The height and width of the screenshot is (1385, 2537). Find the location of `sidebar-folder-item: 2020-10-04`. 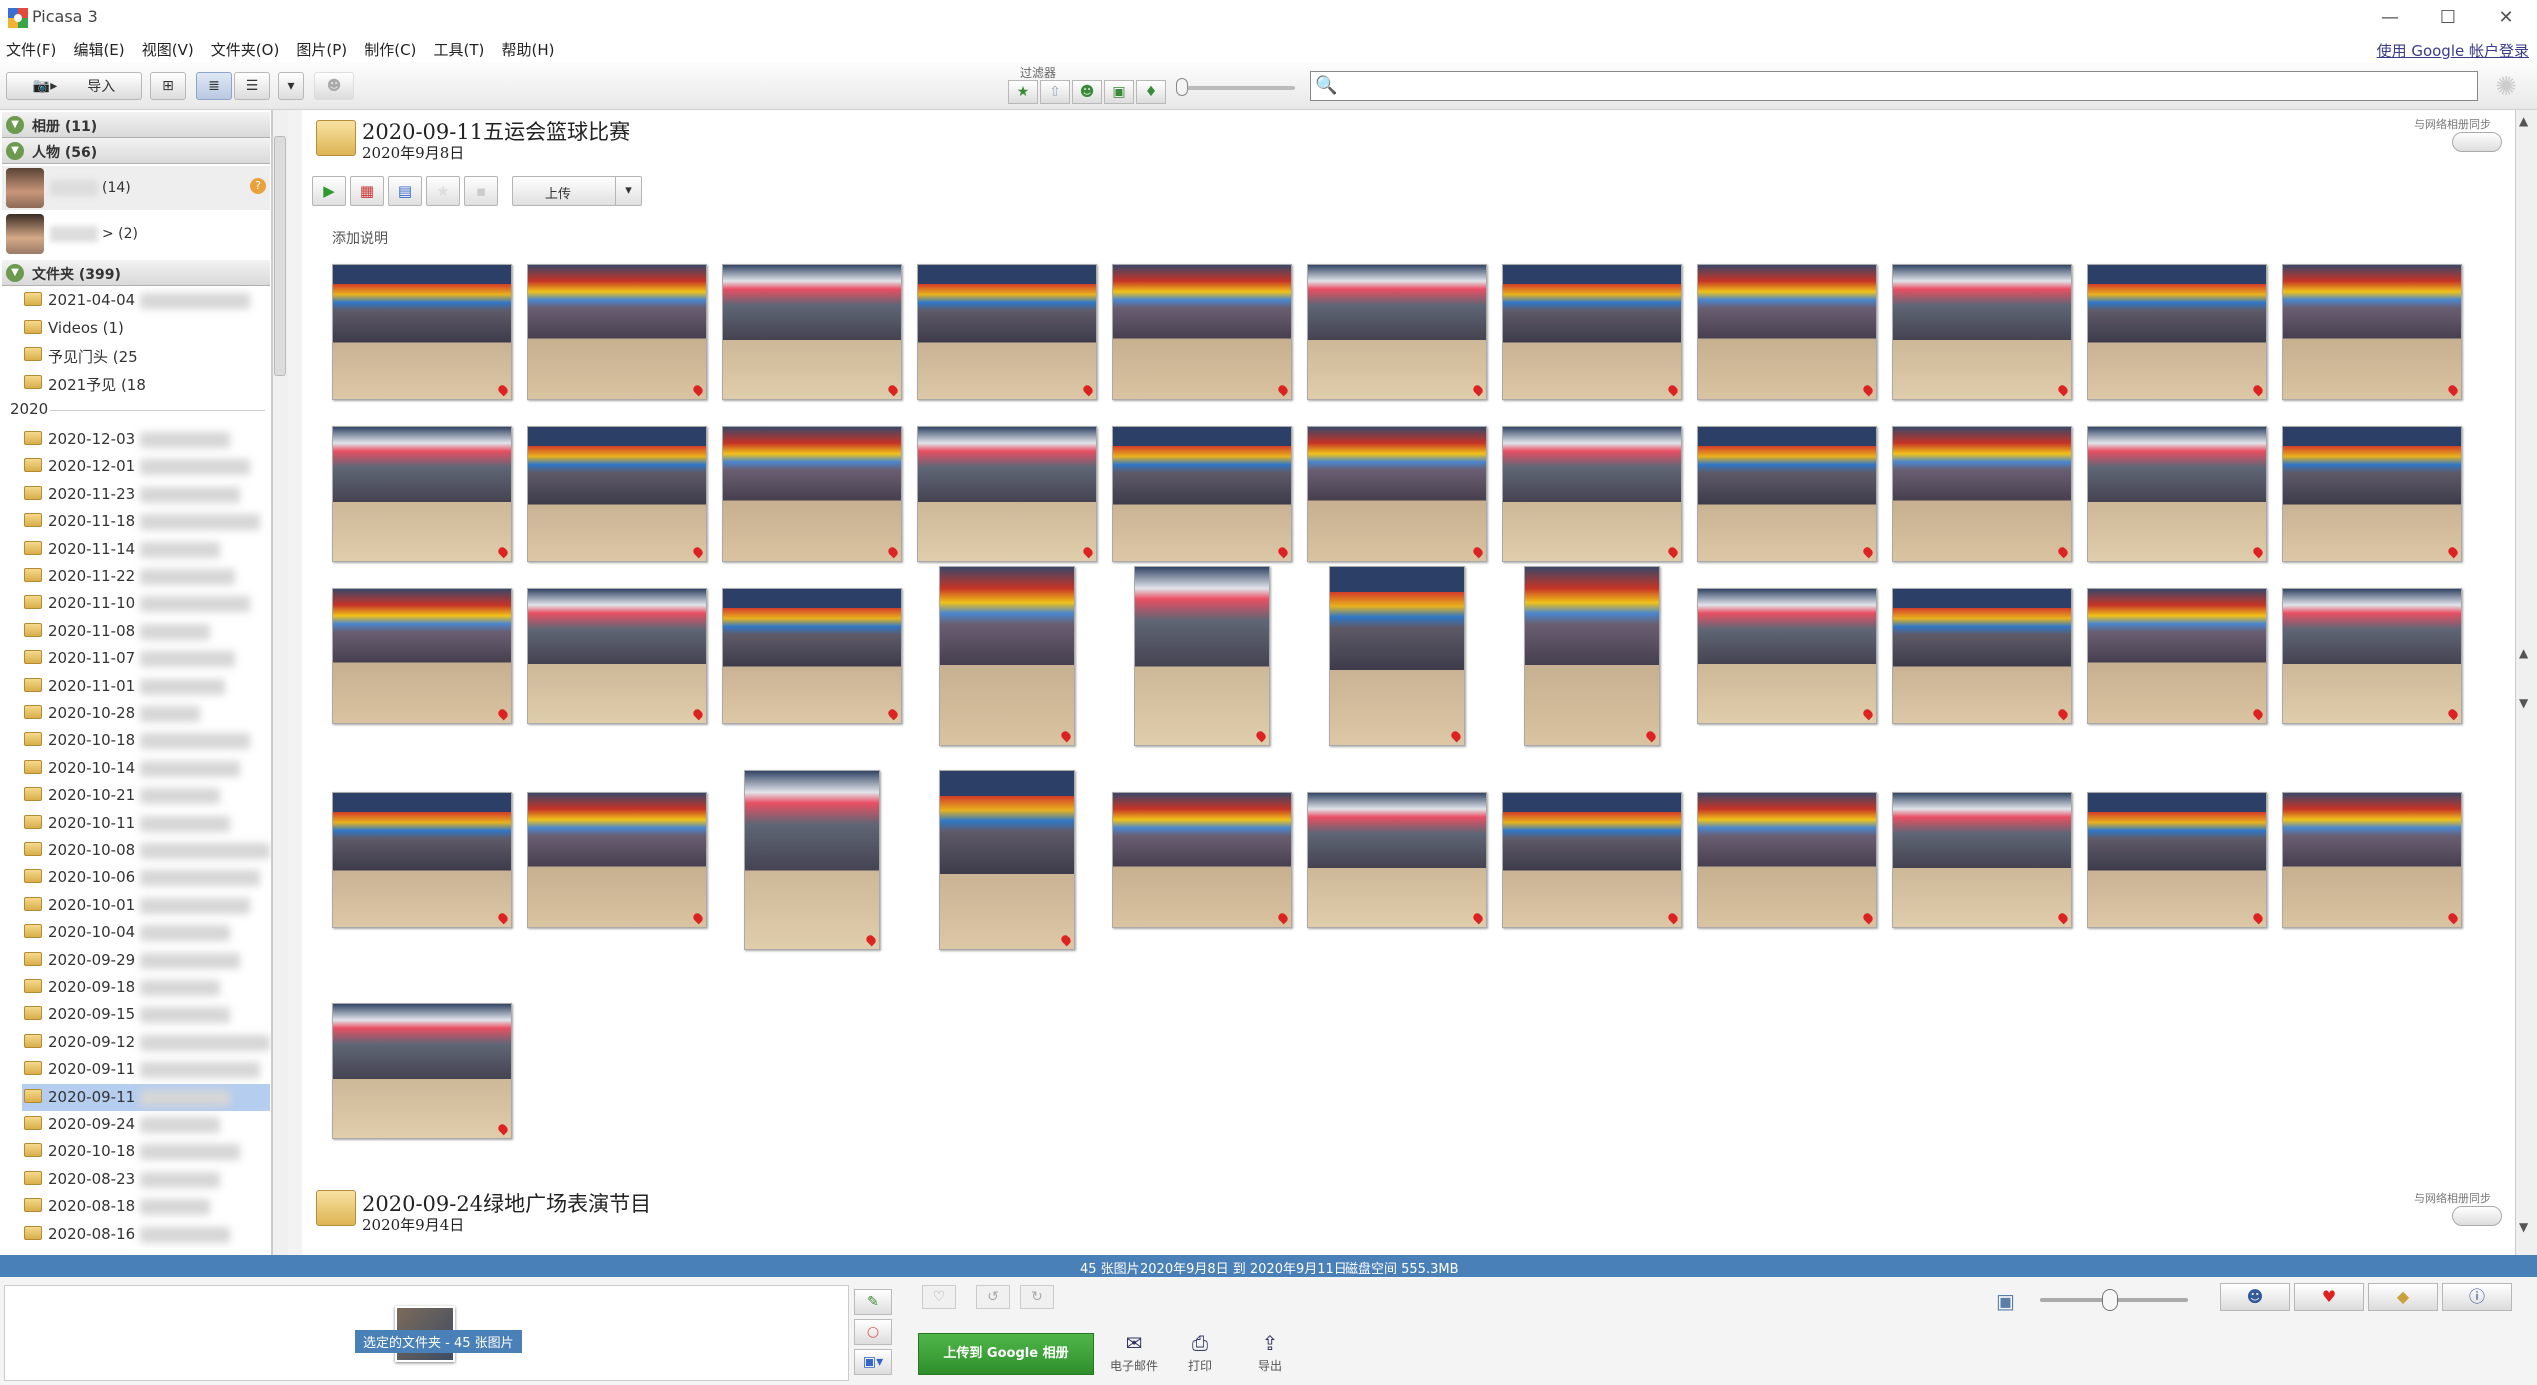

sidebar-folder-item: 2020-10-04 is located at coordinates (146, 932).